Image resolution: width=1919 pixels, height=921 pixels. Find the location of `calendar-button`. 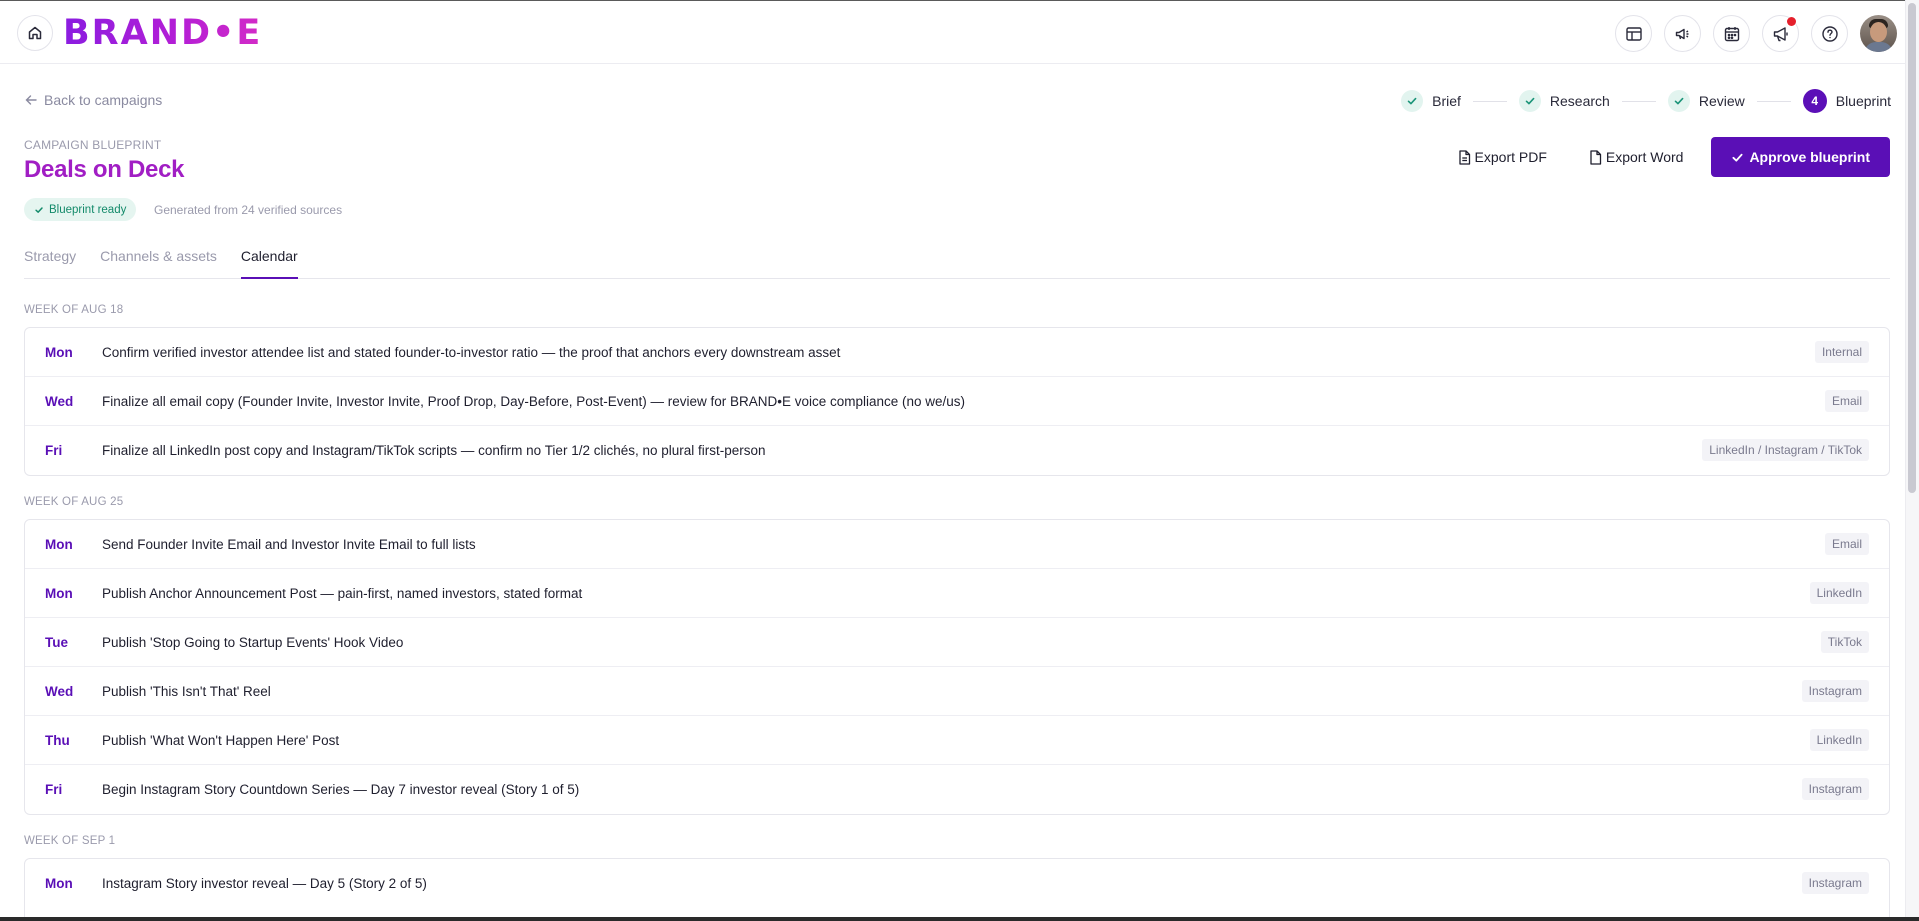

calendar-button is located at coordinates (1731, 33).